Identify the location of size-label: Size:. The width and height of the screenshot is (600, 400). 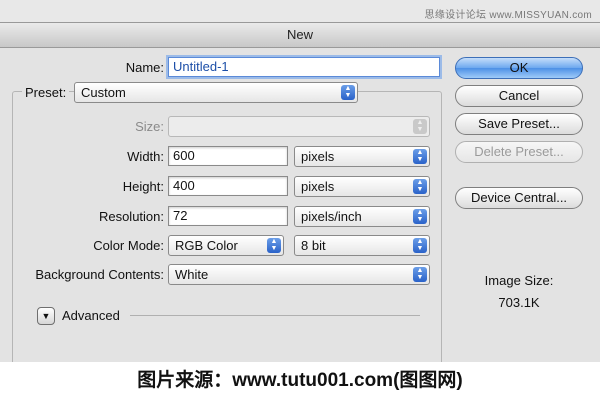
(149, 126).